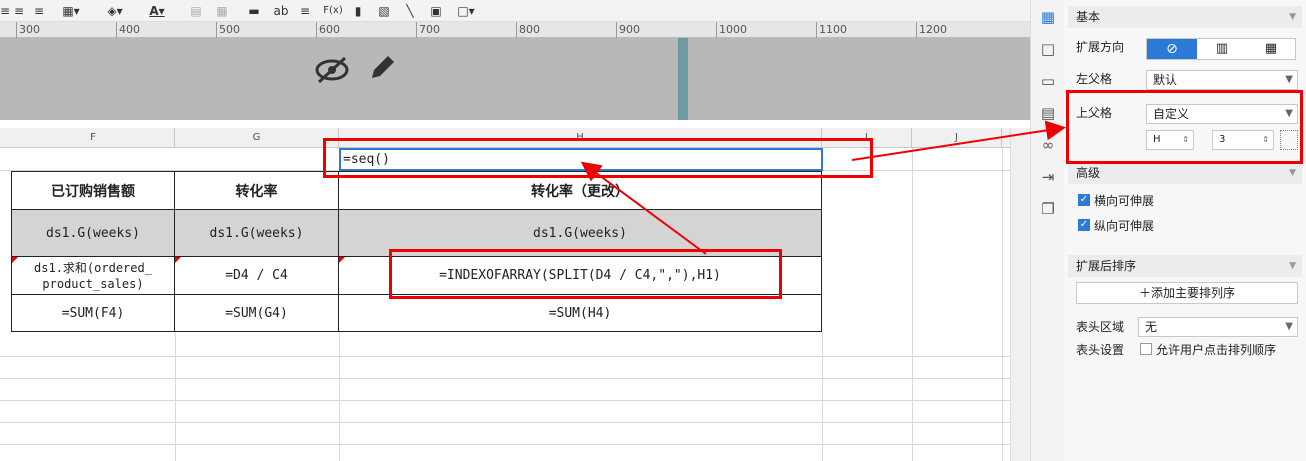 Image resolution: width=1306 pixels, height=461 pixels. What do you see at coordinates (823, 187) in the screenshot?
I see `annotation-arrows` at bounding box center [823, 187].